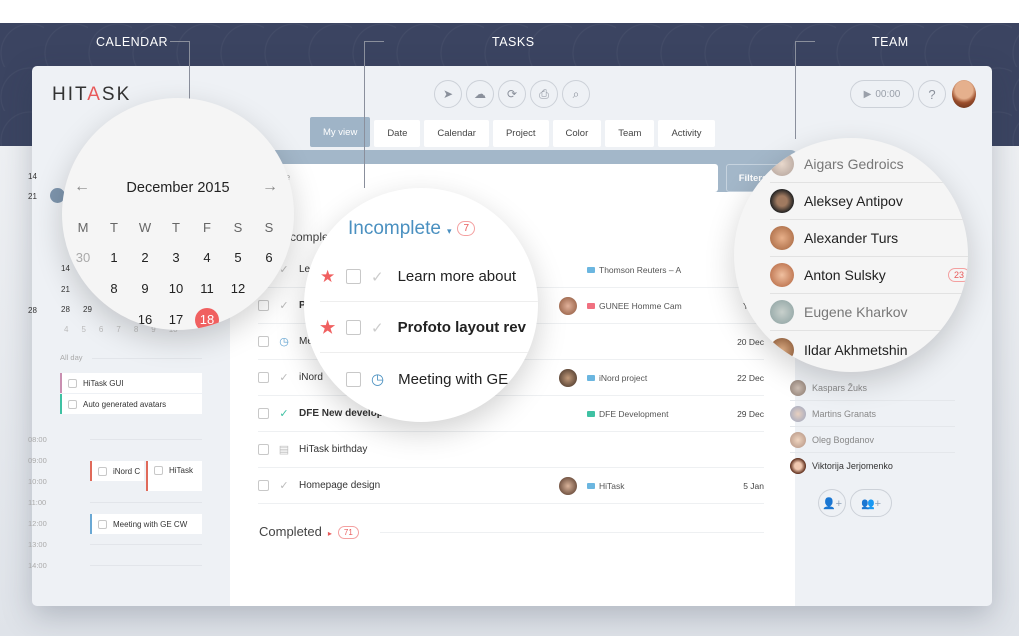  I want to click on calendar-day: 1, so click(114, 257).